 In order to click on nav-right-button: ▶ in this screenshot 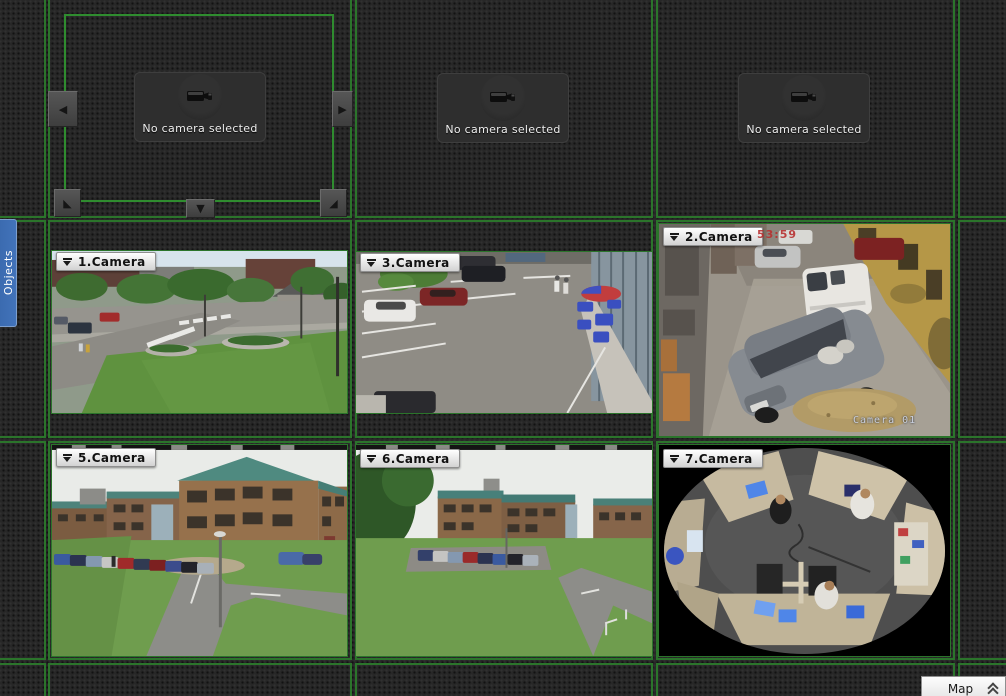, I will do `click(342, 109)`.